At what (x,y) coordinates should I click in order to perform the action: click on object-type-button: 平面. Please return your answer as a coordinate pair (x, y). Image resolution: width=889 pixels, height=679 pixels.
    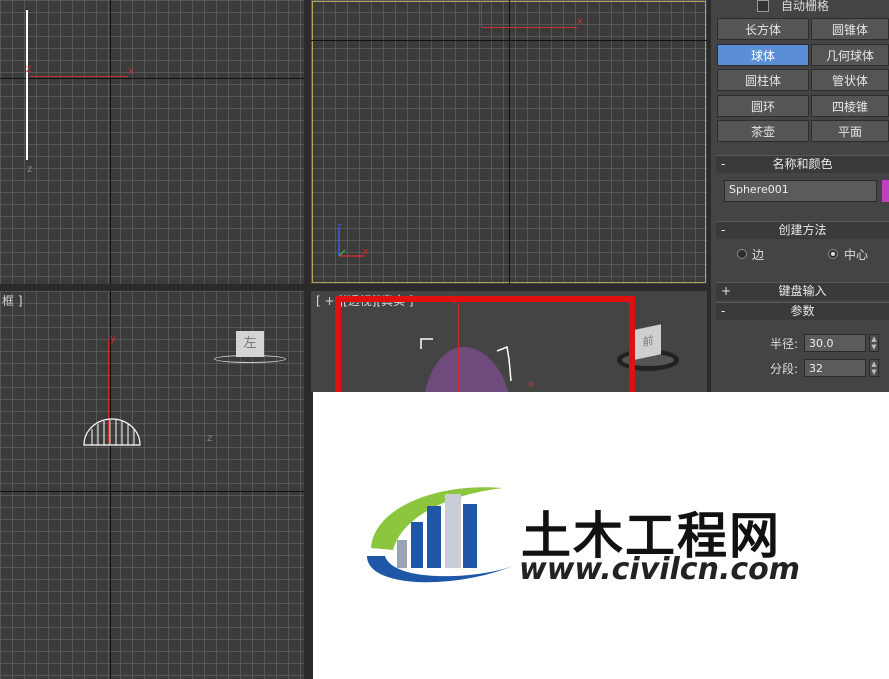
    Looking at the image, I should click on (850, 131).